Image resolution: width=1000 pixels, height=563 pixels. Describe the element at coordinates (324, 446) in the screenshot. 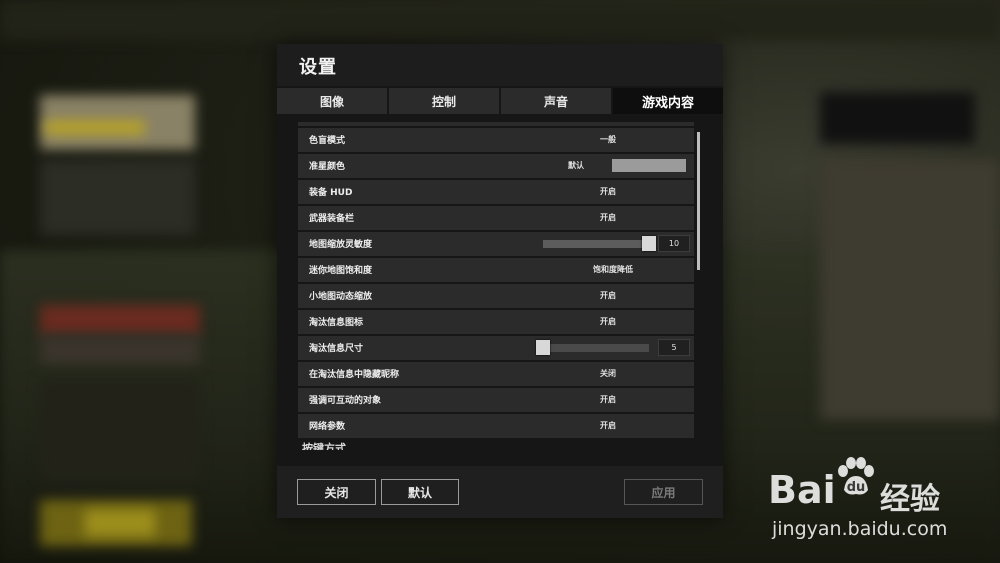

I see `section-header: 按键方式` at that location.